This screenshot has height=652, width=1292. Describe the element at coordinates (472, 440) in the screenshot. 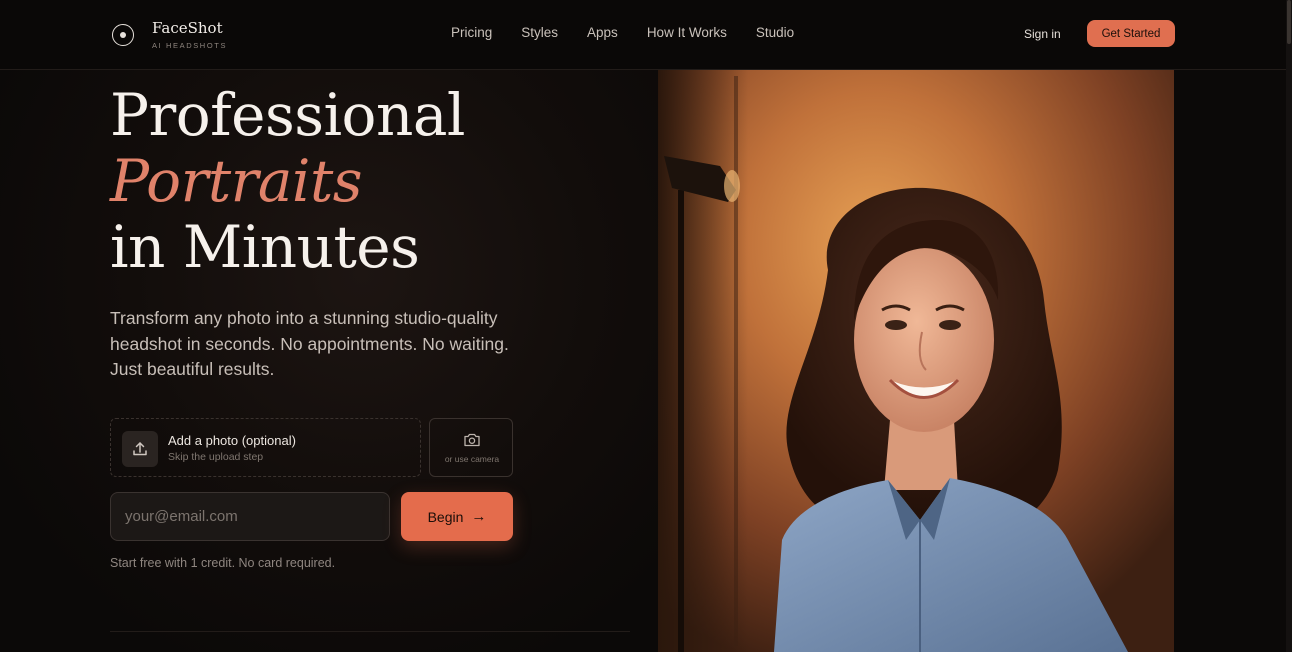

I see `camera-icon` at that location.